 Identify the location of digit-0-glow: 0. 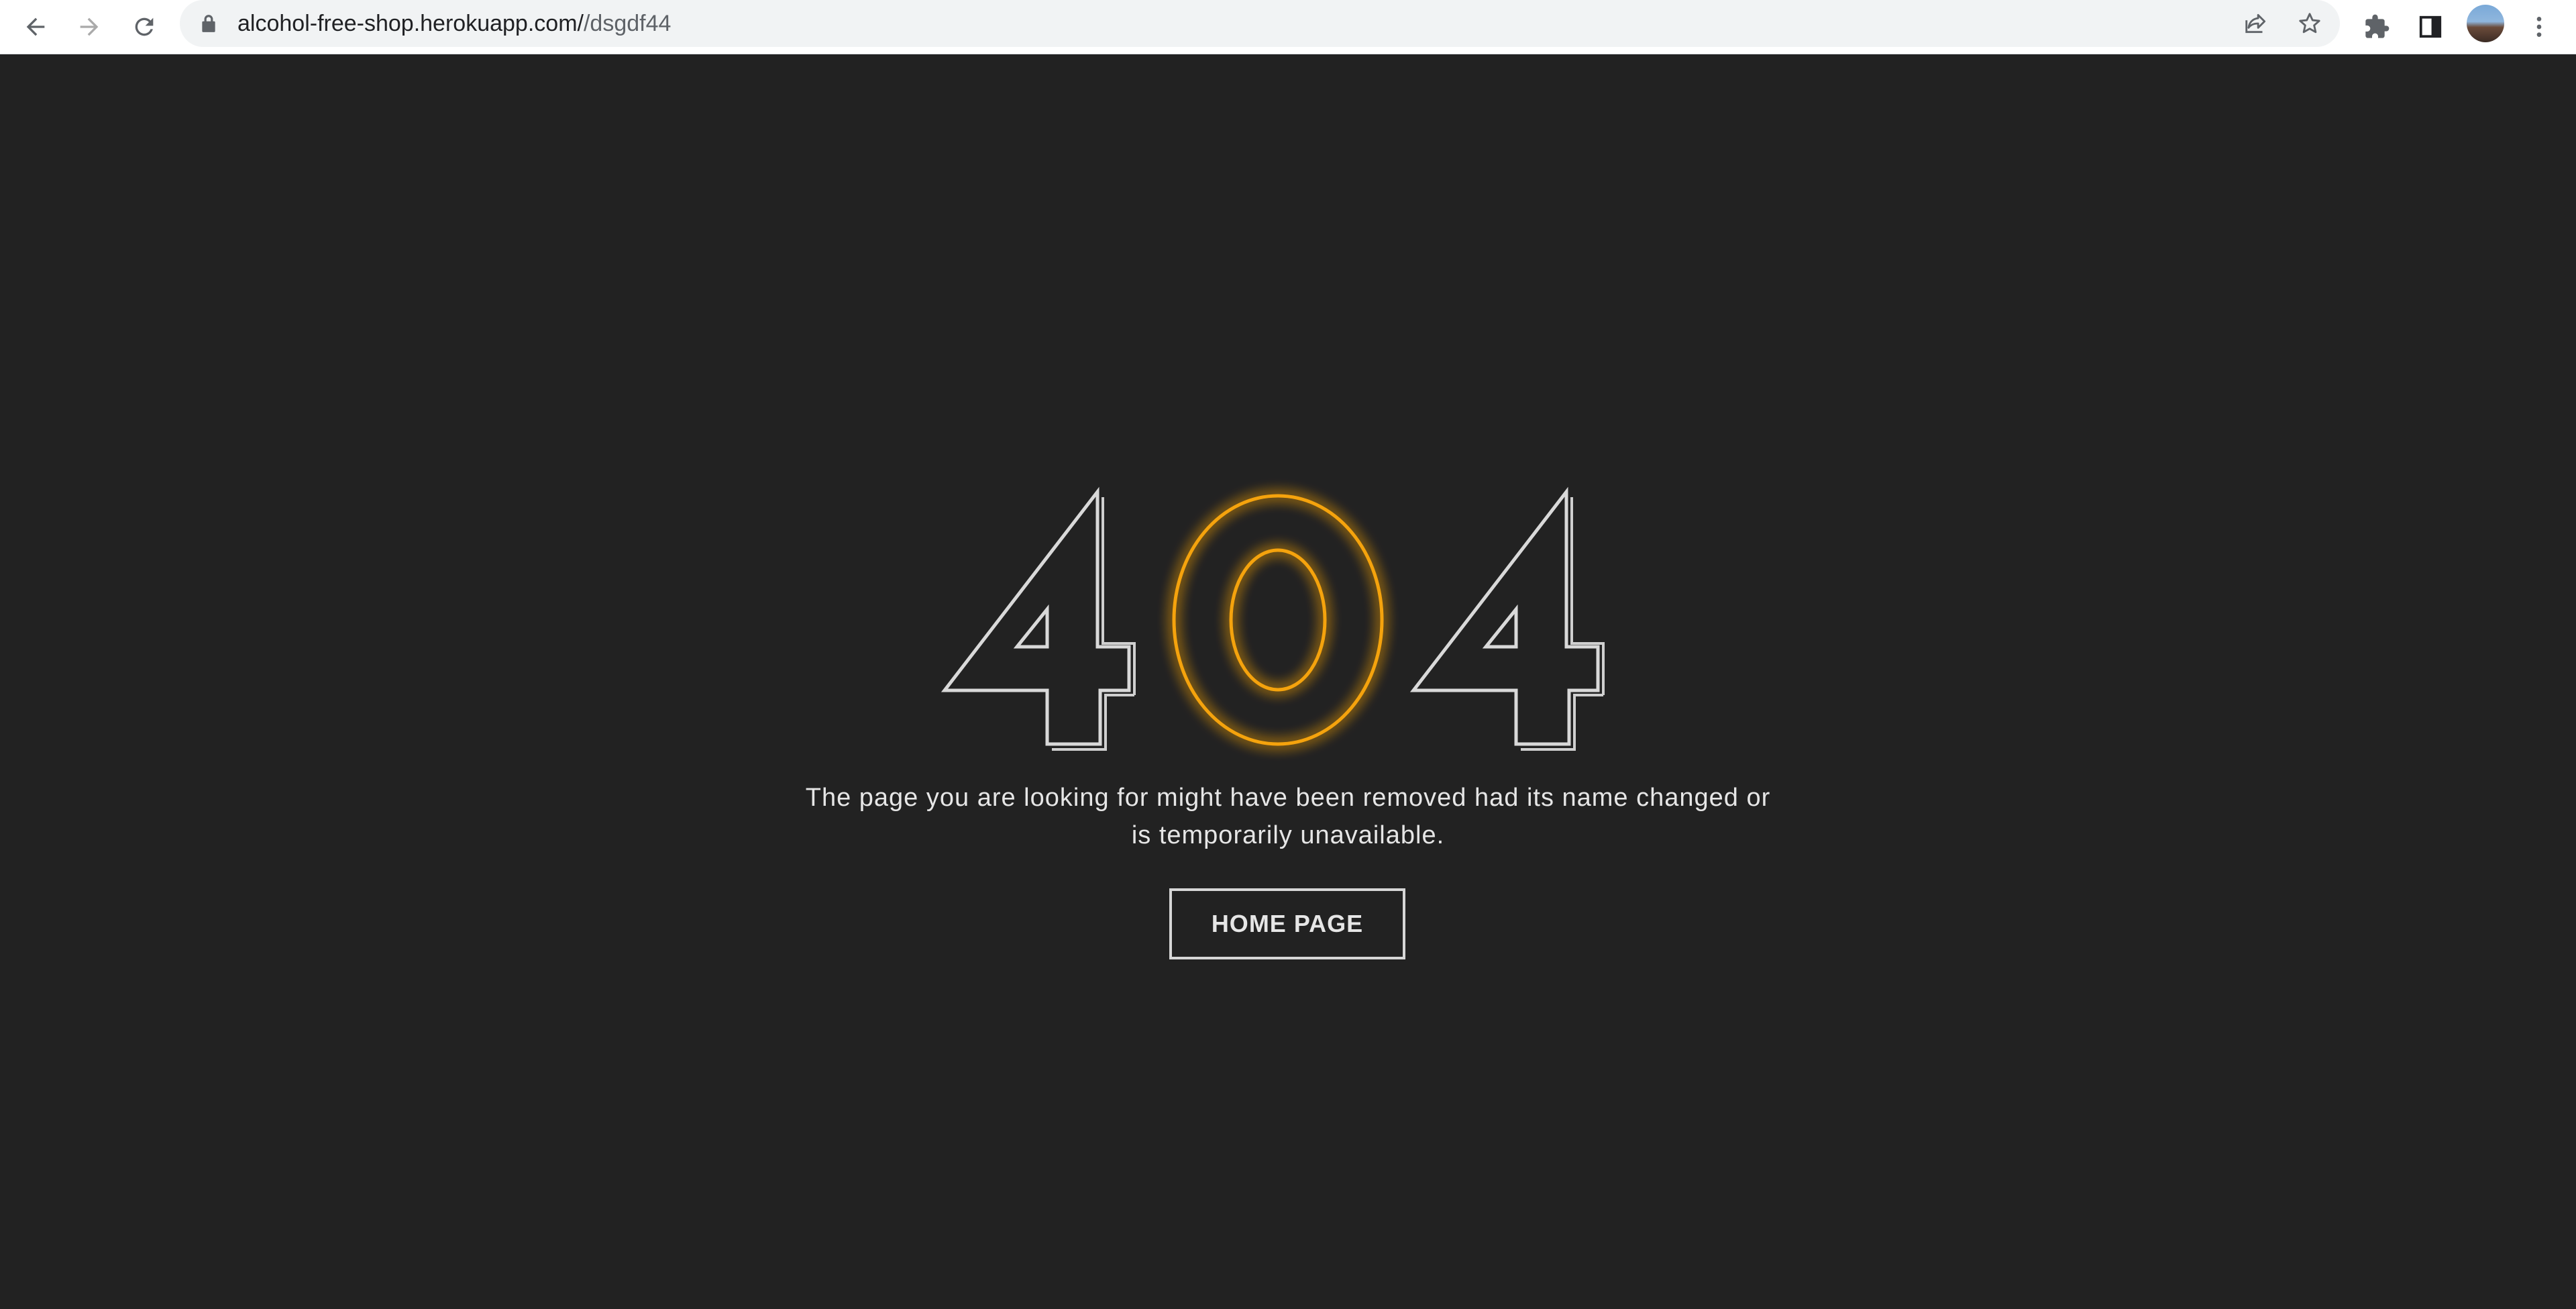
(1278, 620).